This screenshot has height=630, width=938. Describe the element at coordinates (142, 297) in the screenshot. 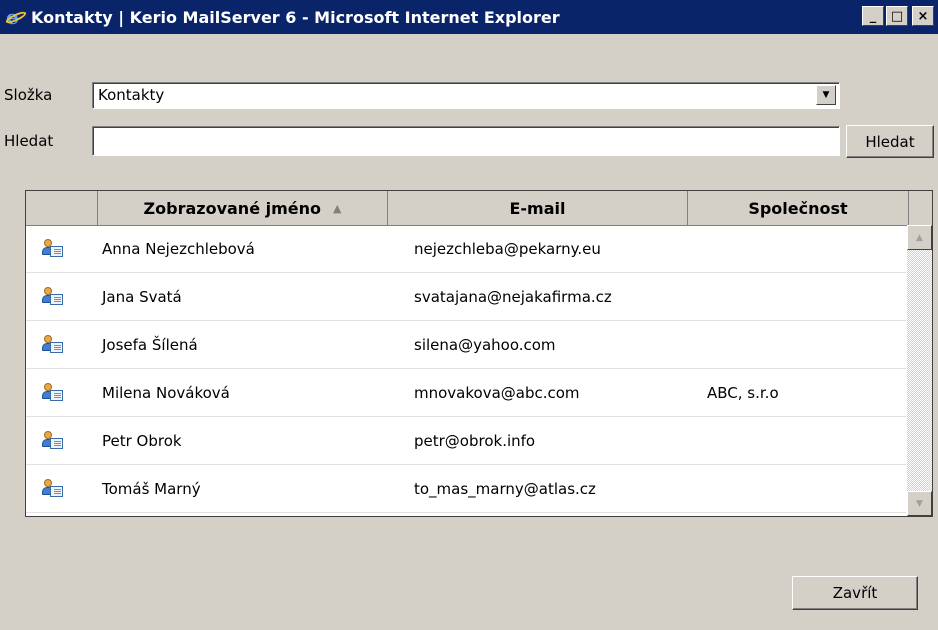

I see `contact-name: Jana Svatá` at that location.